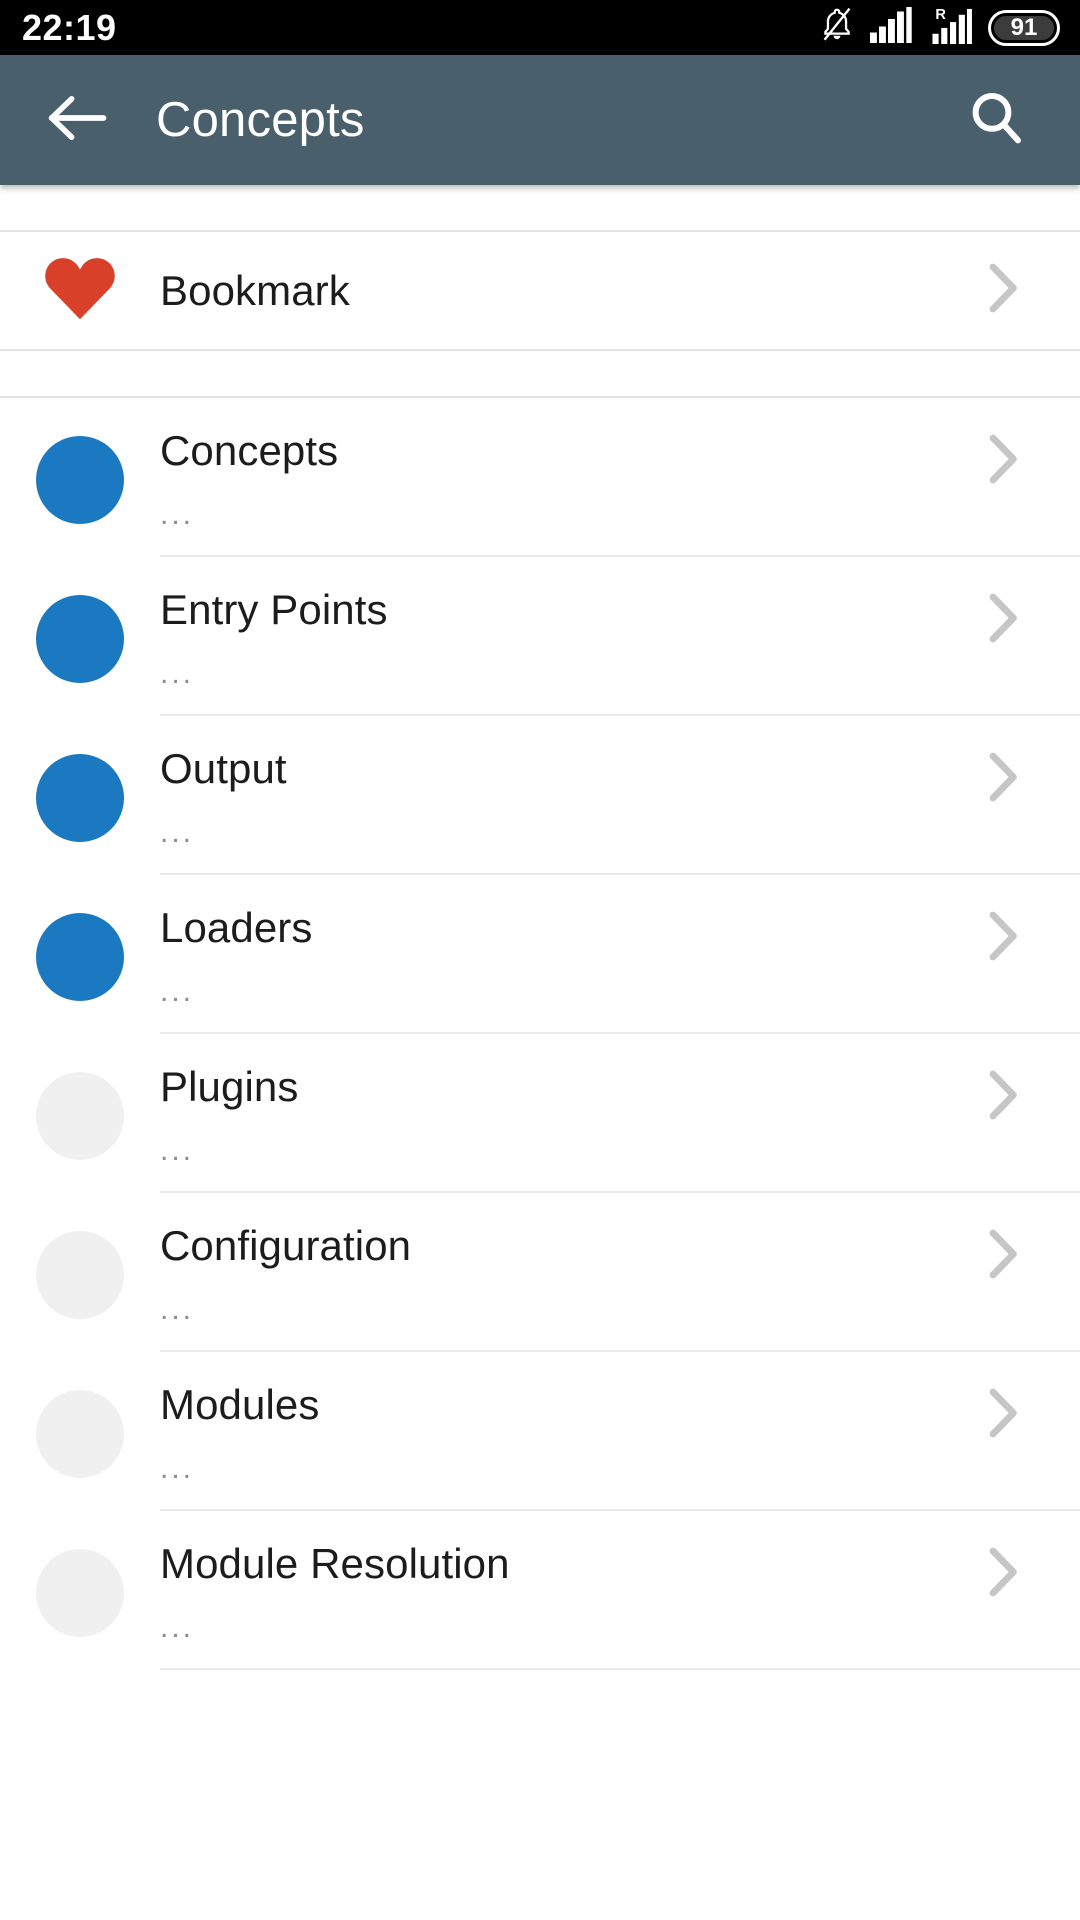  I want to click on top-spacer, so click(540, 207).